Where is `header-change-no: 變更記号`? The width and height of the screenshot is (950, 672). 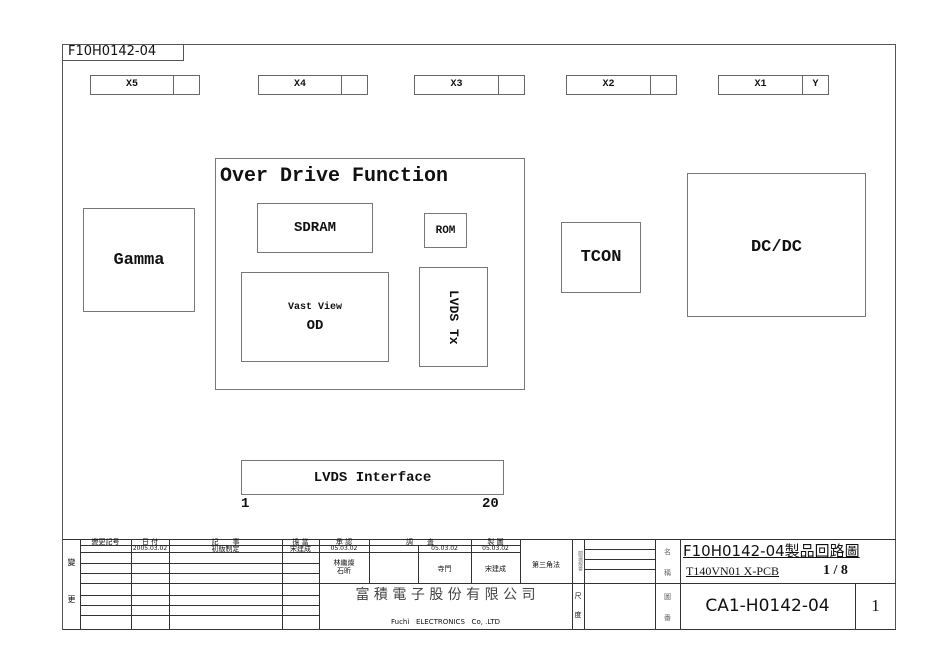 header-change-no: 變更記号 is located at coordinates (105, 542).